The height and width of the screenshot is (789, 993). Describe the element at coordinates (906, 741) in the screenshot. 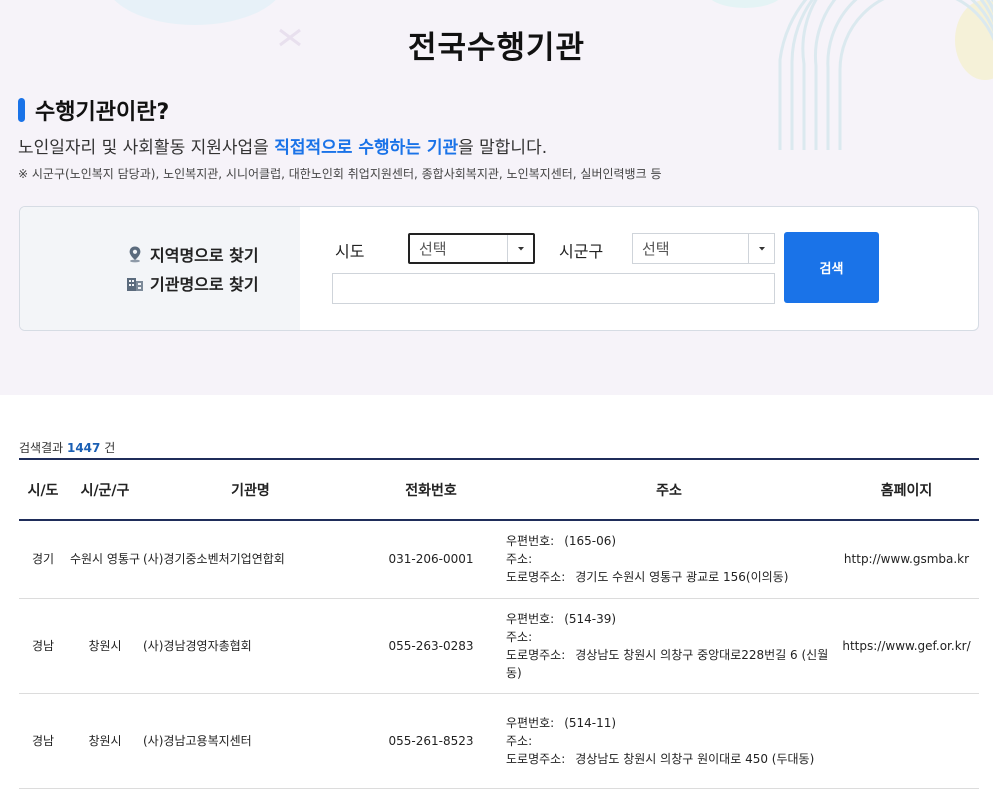

I see `cell-homepage` at that location.